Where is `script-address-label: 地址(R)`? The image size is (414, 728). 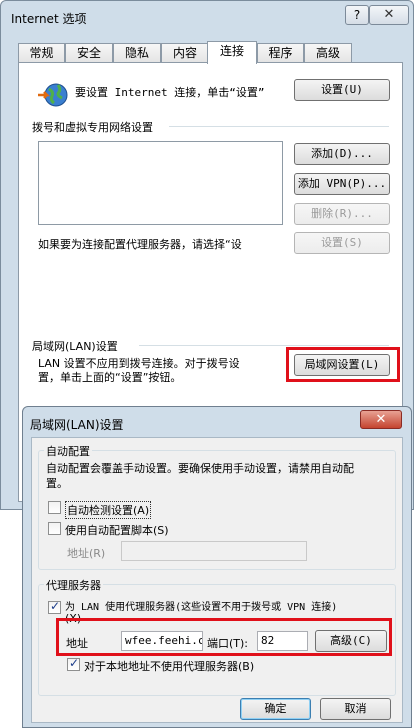 script-address-label: 地址(R) is located at coordinates (86, 553).